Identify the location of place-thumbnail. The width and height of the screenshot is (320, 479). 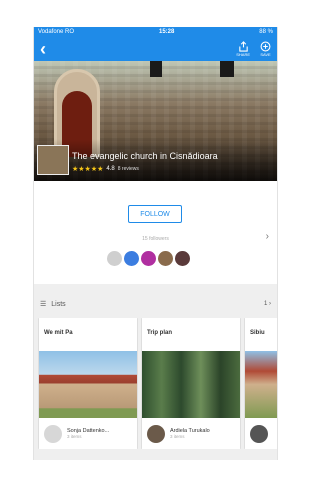
(53, 160).